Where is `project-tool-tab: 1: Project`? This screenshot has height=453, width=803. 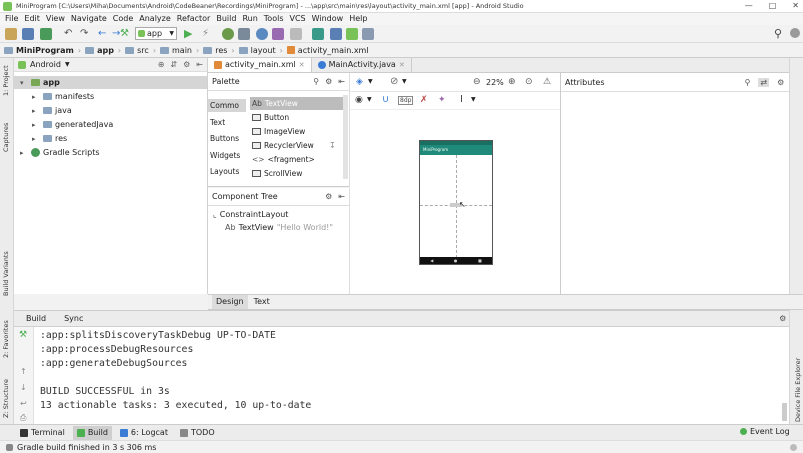 project-tool-tab: 1: Project is located at coordinates (6, 80).